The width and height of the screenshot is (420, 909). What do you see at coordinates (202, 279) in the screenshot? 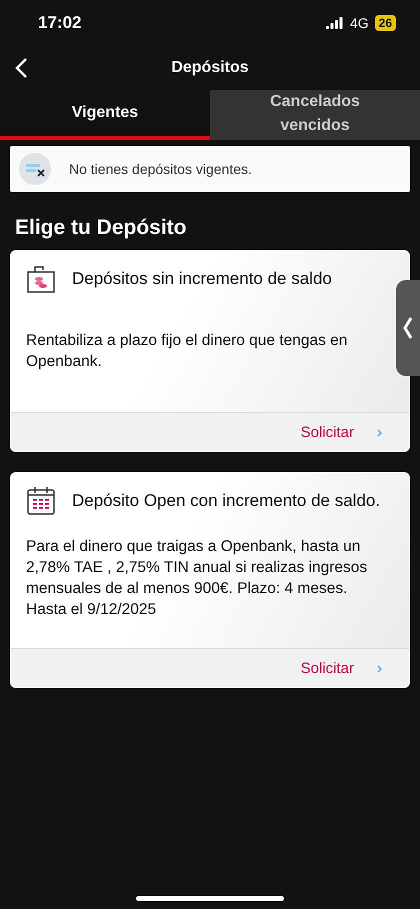
I see `card-title: Depósitos sin incremento de saldo` at bounding box center [202, 279].